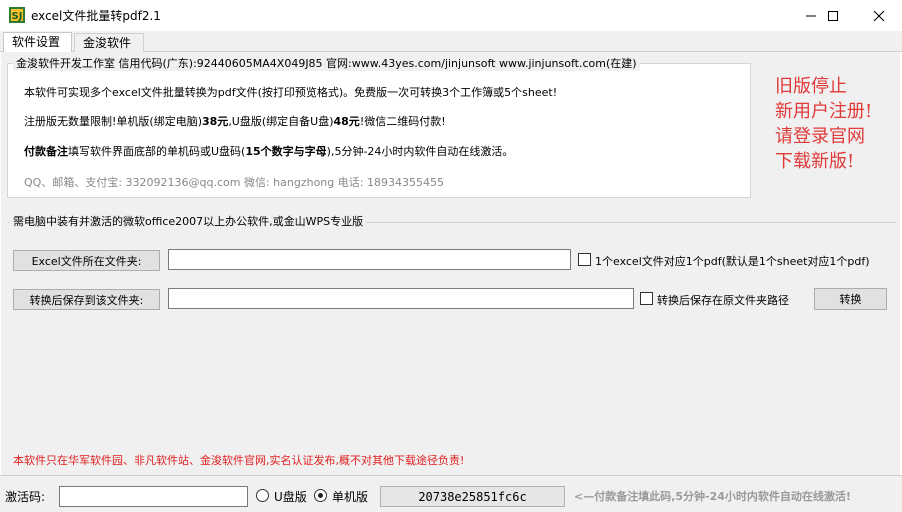 The image size is (902, 512). What do you see at coordinates (157, 151) in the screenshot?
I see `payment-note-text-b: 填写软件界面底部的单机码或U盘码(` at bounding box center [157, 151].